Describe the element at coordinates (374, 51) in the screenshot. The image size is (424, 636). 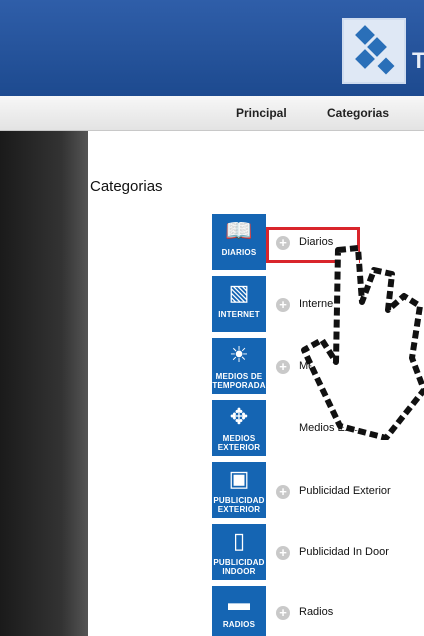
I see `logo-icon` at that location.